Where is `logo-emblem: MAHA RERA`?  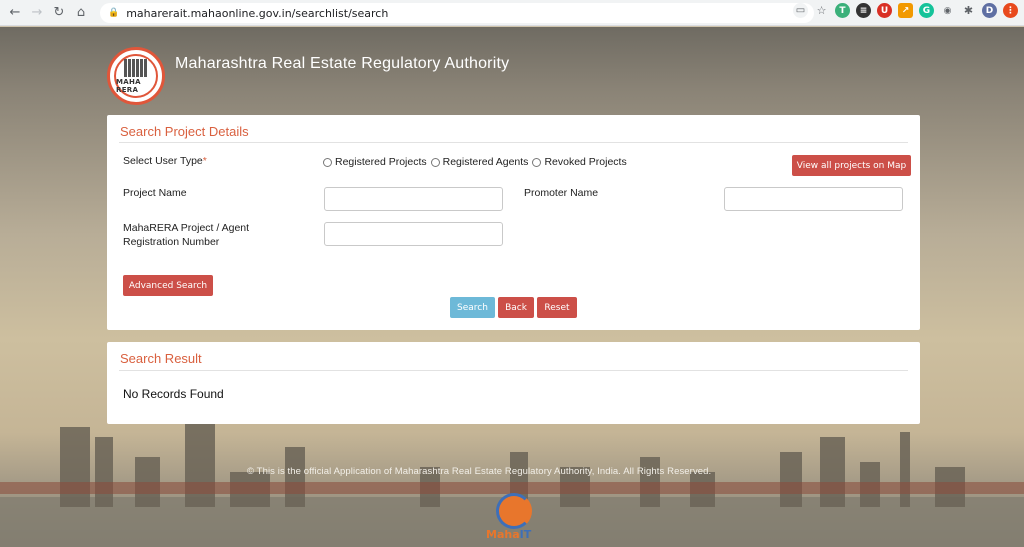 logo-emblem: MAHA RERA is located at coordinates (136, 76).